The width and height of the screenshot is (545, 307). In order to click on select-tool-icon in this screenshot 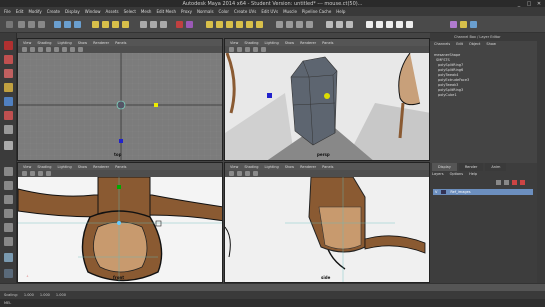, I will do `click(8, 45)`.